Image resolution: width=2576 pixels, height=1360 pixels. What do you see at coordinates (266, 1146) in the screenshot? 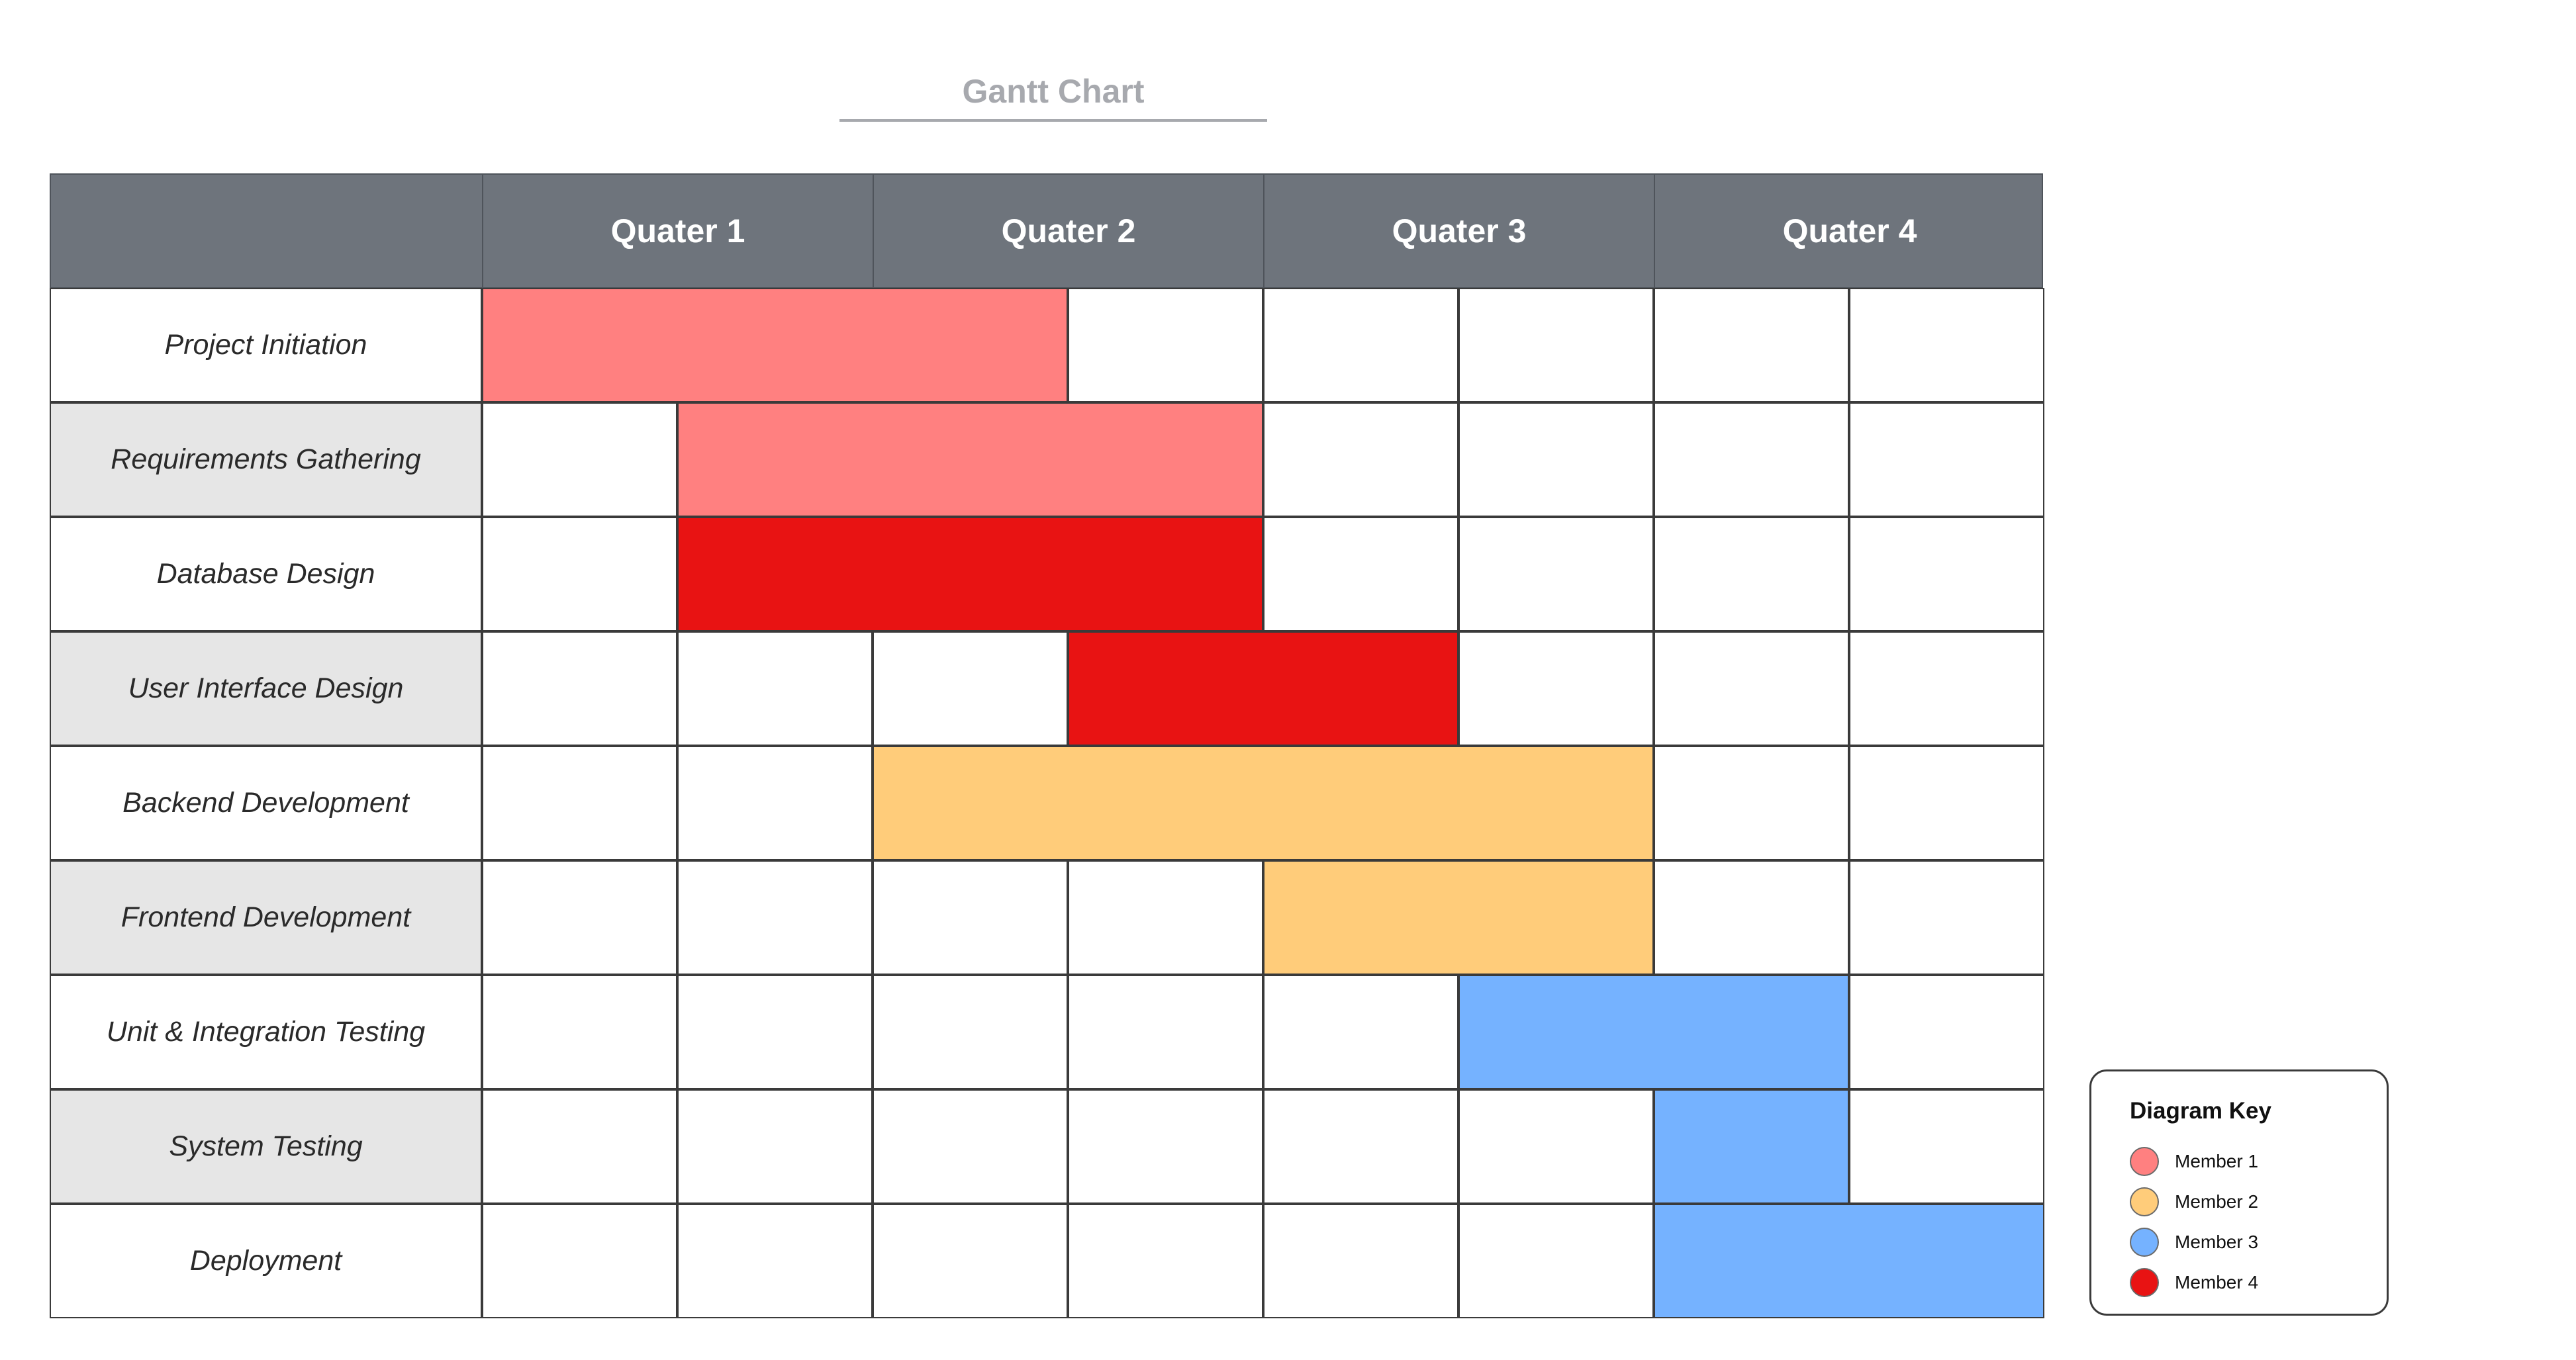
I see `task-label: System Testing` at bounding box center [266, 1146].